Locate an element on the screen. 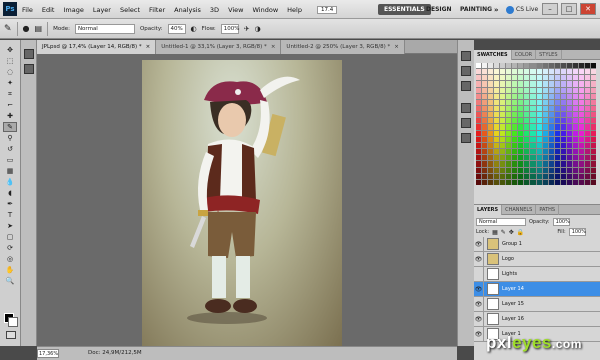 The height and width of the screenshot is (360, 600). layer-row: 👁 Logo is located at coordinates (537, 259).